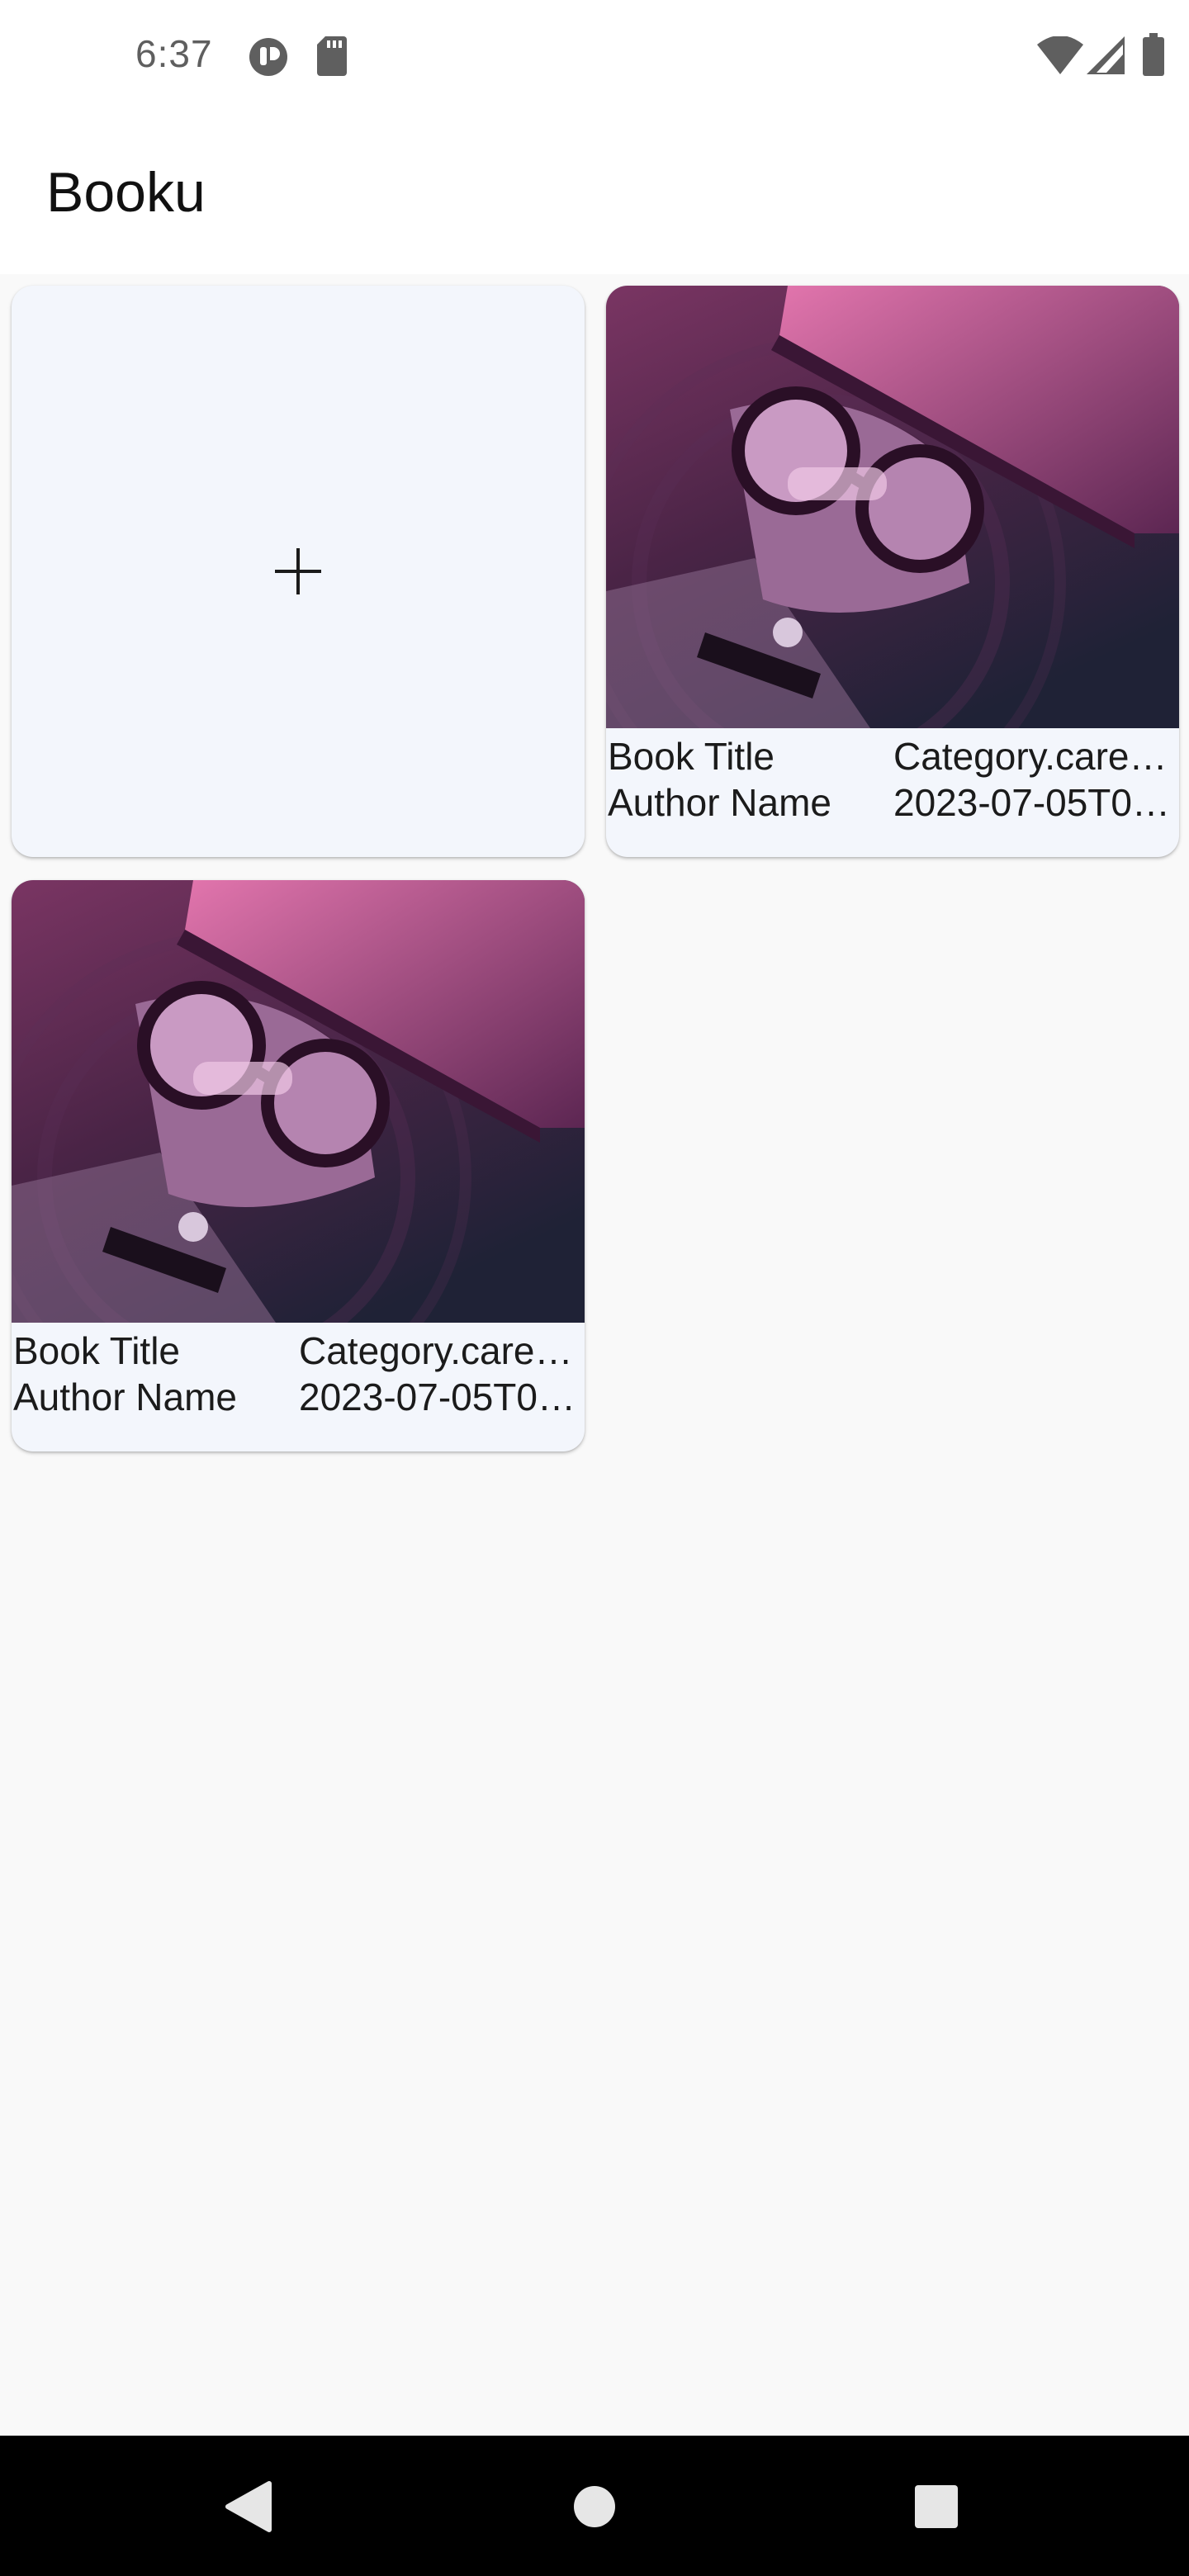 The image size is (1189, 2576). I want to click on navigation-bar, so click(594, 2506).